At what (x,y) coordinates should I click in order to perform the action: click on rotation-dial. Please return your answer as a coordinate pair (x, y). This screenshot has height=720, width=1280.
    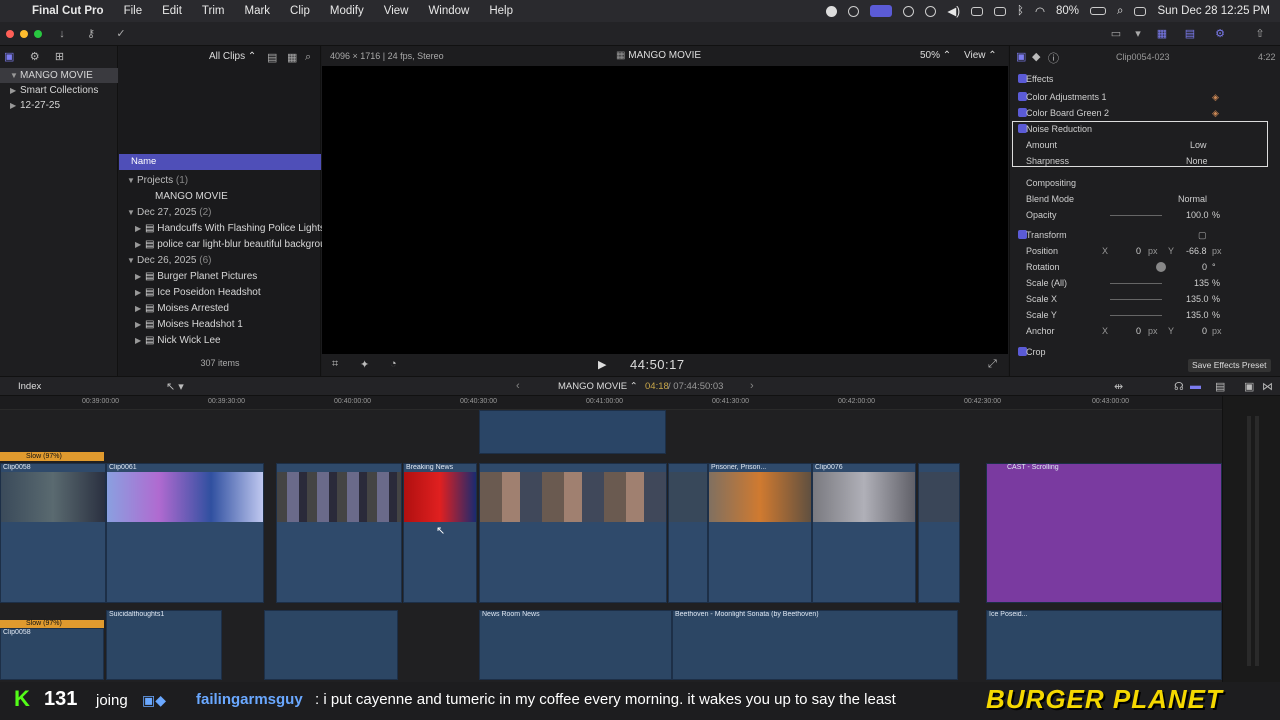
    Looking at the image, I should click on (1161, 267).